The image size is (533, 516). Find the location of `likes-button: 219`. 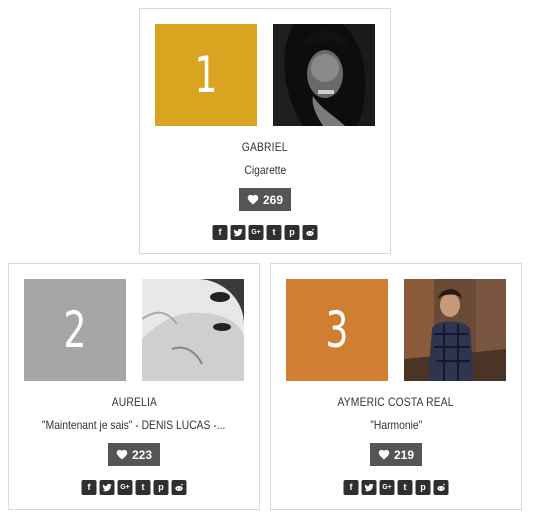

likes-button: 219 is located at coordinates (396, 454).